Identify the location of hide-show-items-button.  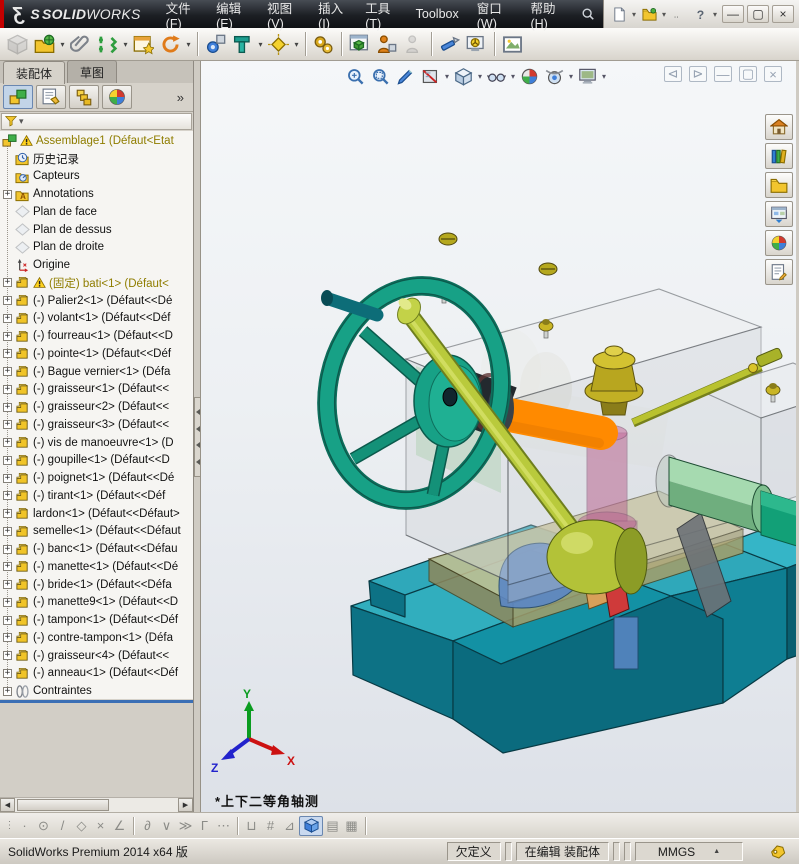
(496, 76).